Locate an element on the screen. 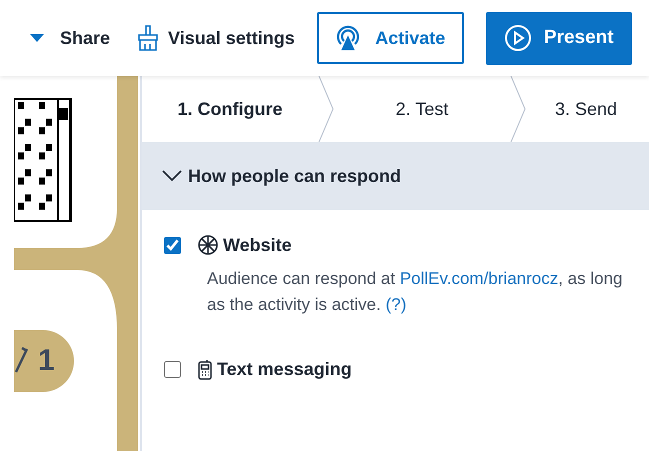  option-description: Audience can respond at PollEv.com/brianrocz, as long as the activity is active. (?) is located at coordinates (415, 292).